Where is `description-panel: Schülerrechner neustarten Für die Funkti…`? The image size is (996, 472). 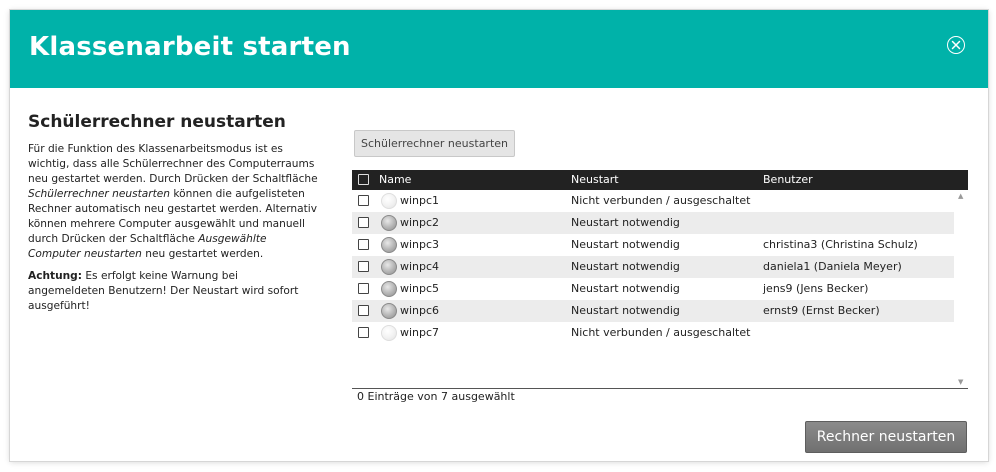
description-panel: Schülerrechner neustarten Für die Funkti… is located at coordinates (173, 216).